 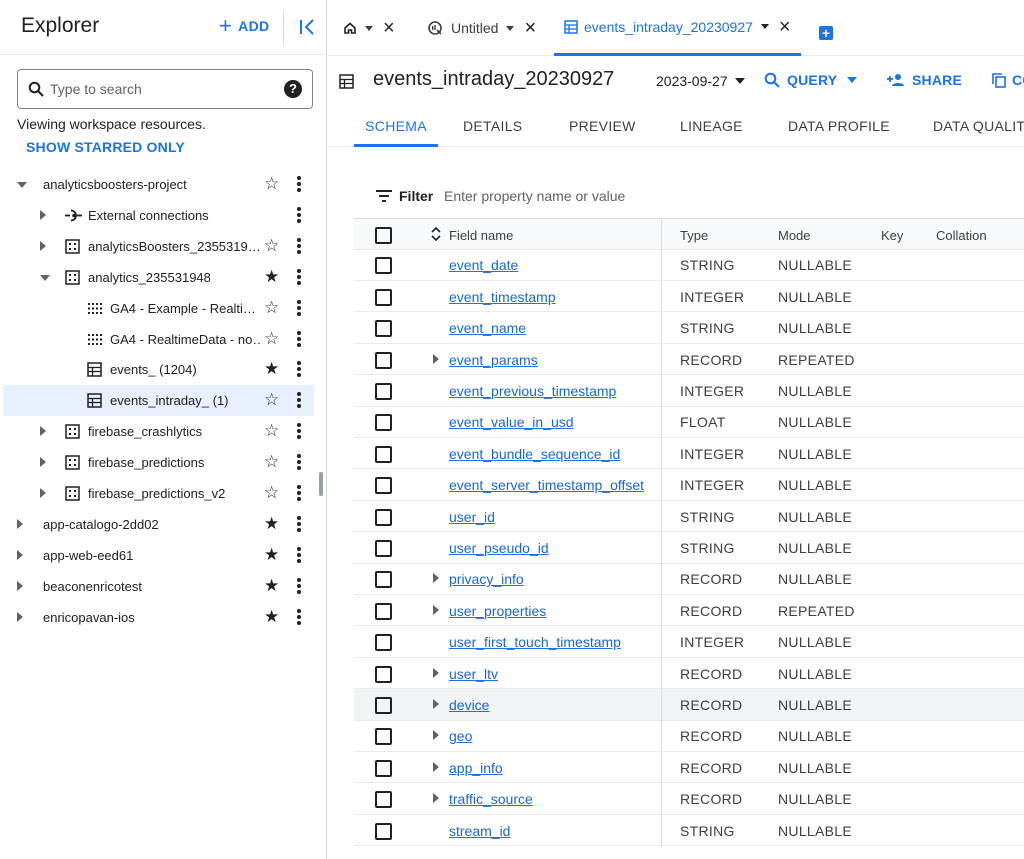 I want to click on date-selector: 2023-09-27, so click(x=700, y=81).